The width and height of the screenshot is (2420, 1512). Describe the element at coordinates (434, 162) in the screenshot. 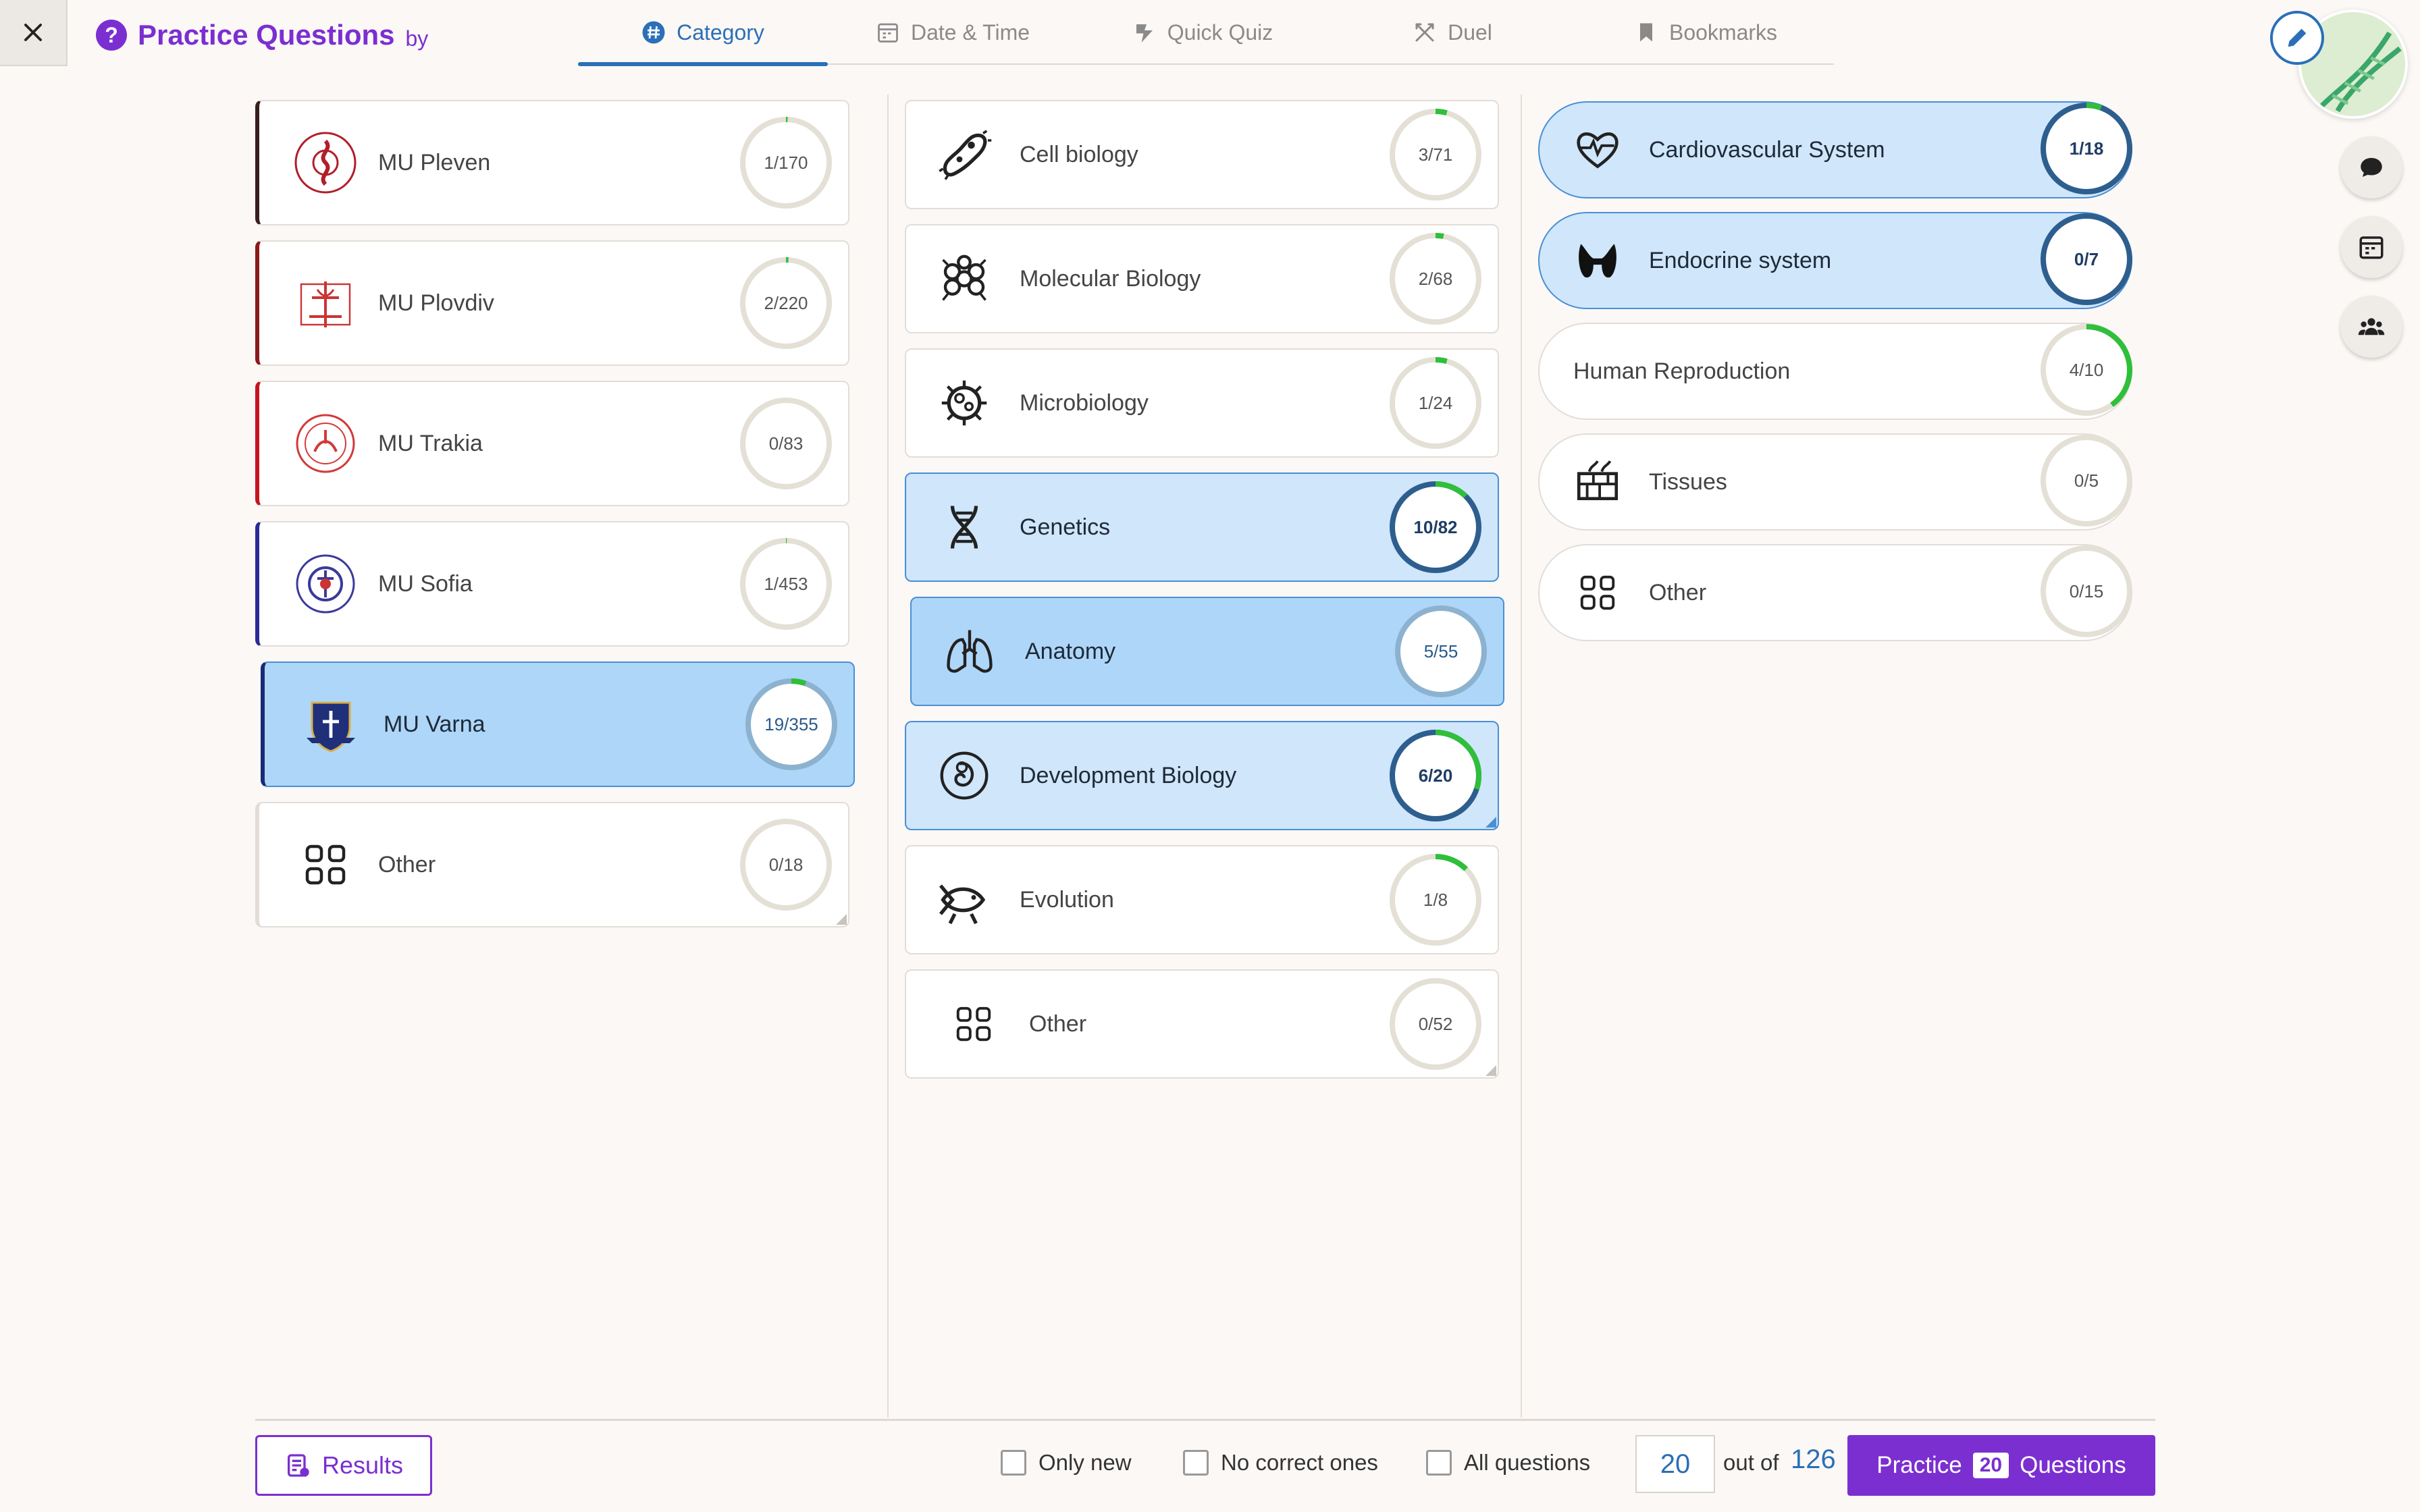

I see `university-label: MU Pleven` at that location.